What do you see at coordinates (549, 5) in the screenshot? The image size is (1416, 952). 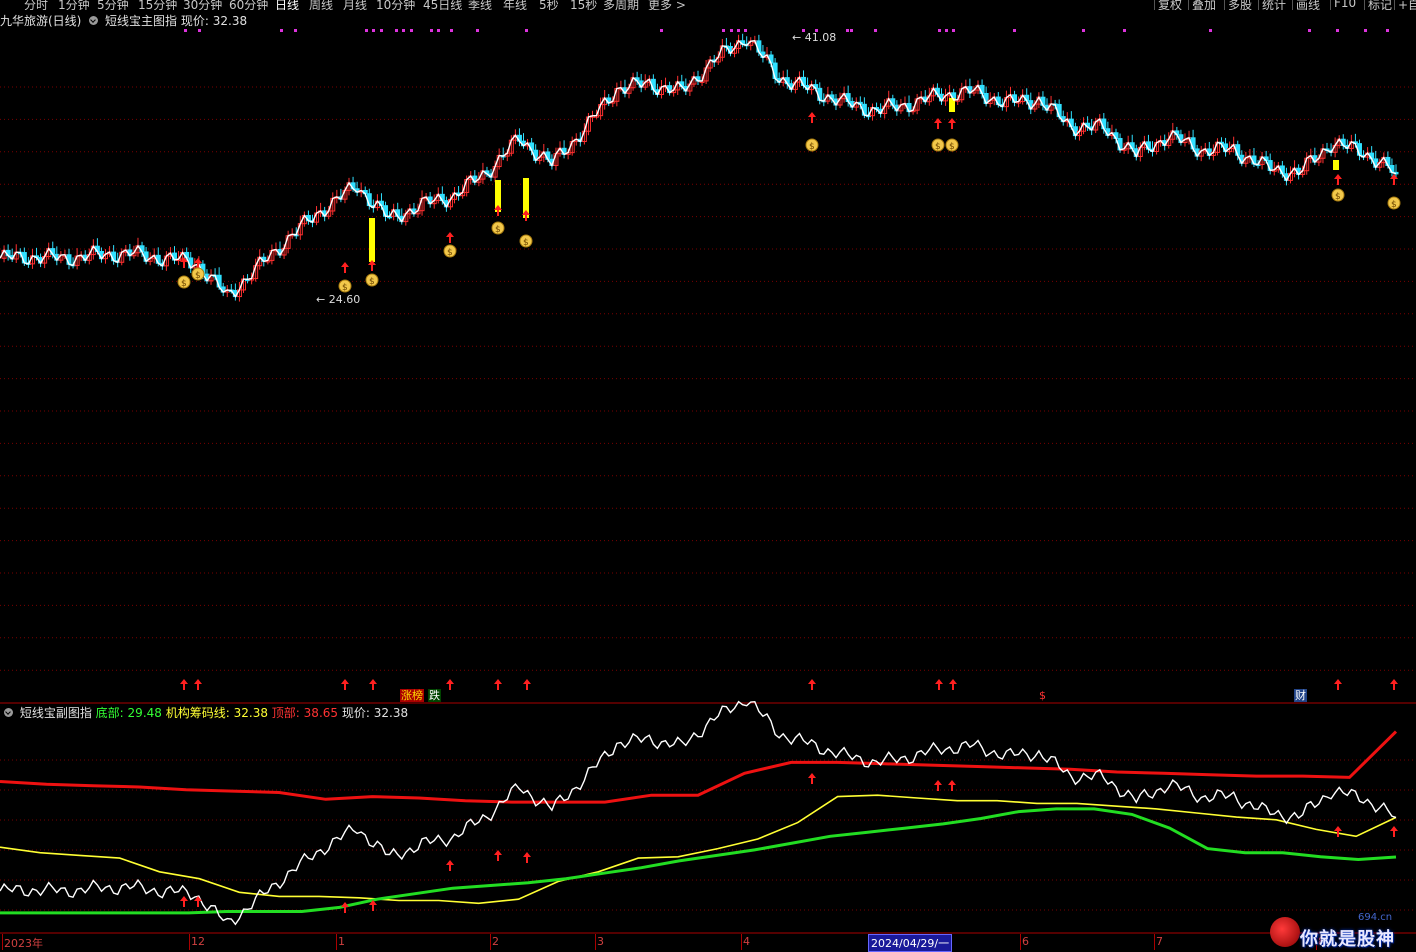 I see `period-tab-13: 5秒` at bounding box center [549, 5].